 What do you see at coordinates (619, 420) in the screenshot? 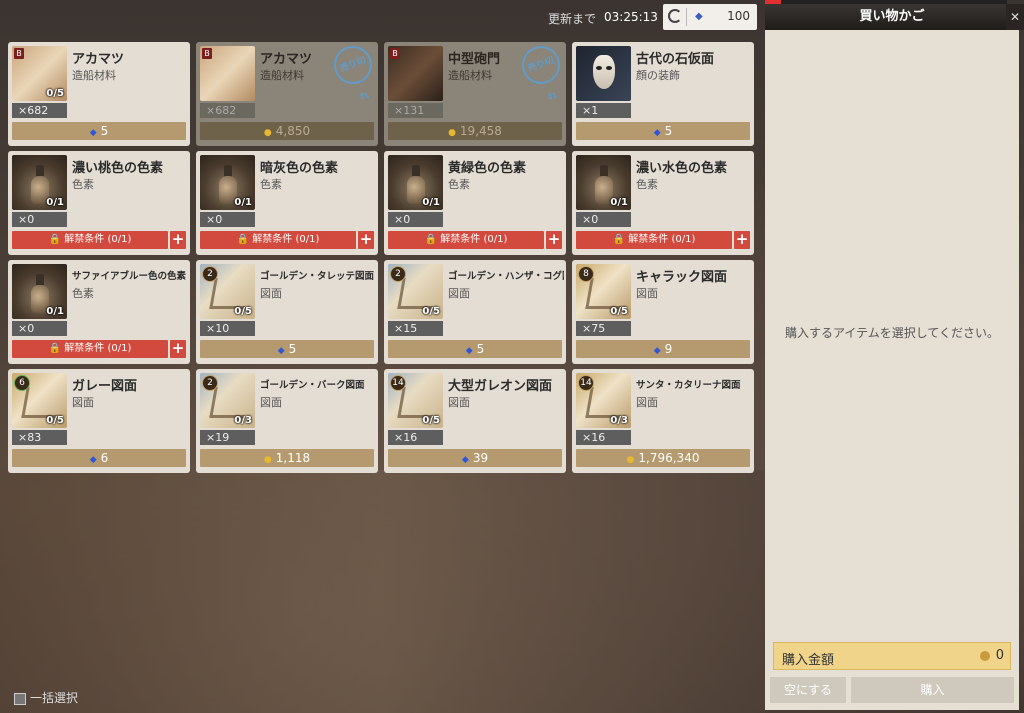
I see `purchase-limit: 0/3` at bounding box center [619, 420].